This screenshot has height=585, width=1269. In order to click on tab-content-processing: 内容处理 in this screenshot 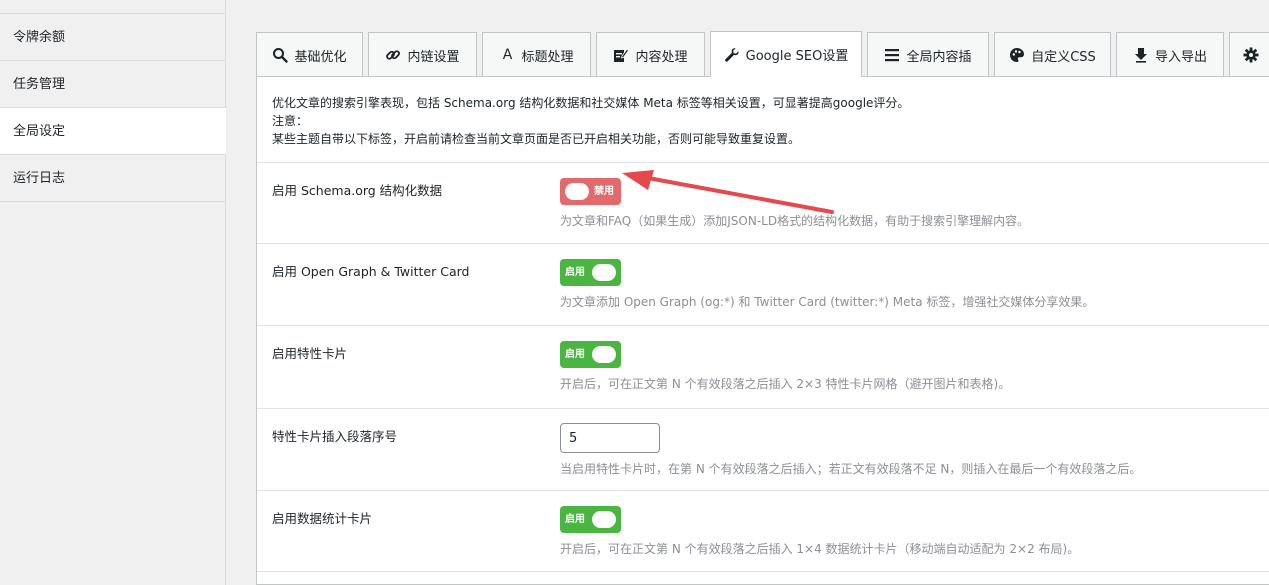, I will do `click(650, 54)`.